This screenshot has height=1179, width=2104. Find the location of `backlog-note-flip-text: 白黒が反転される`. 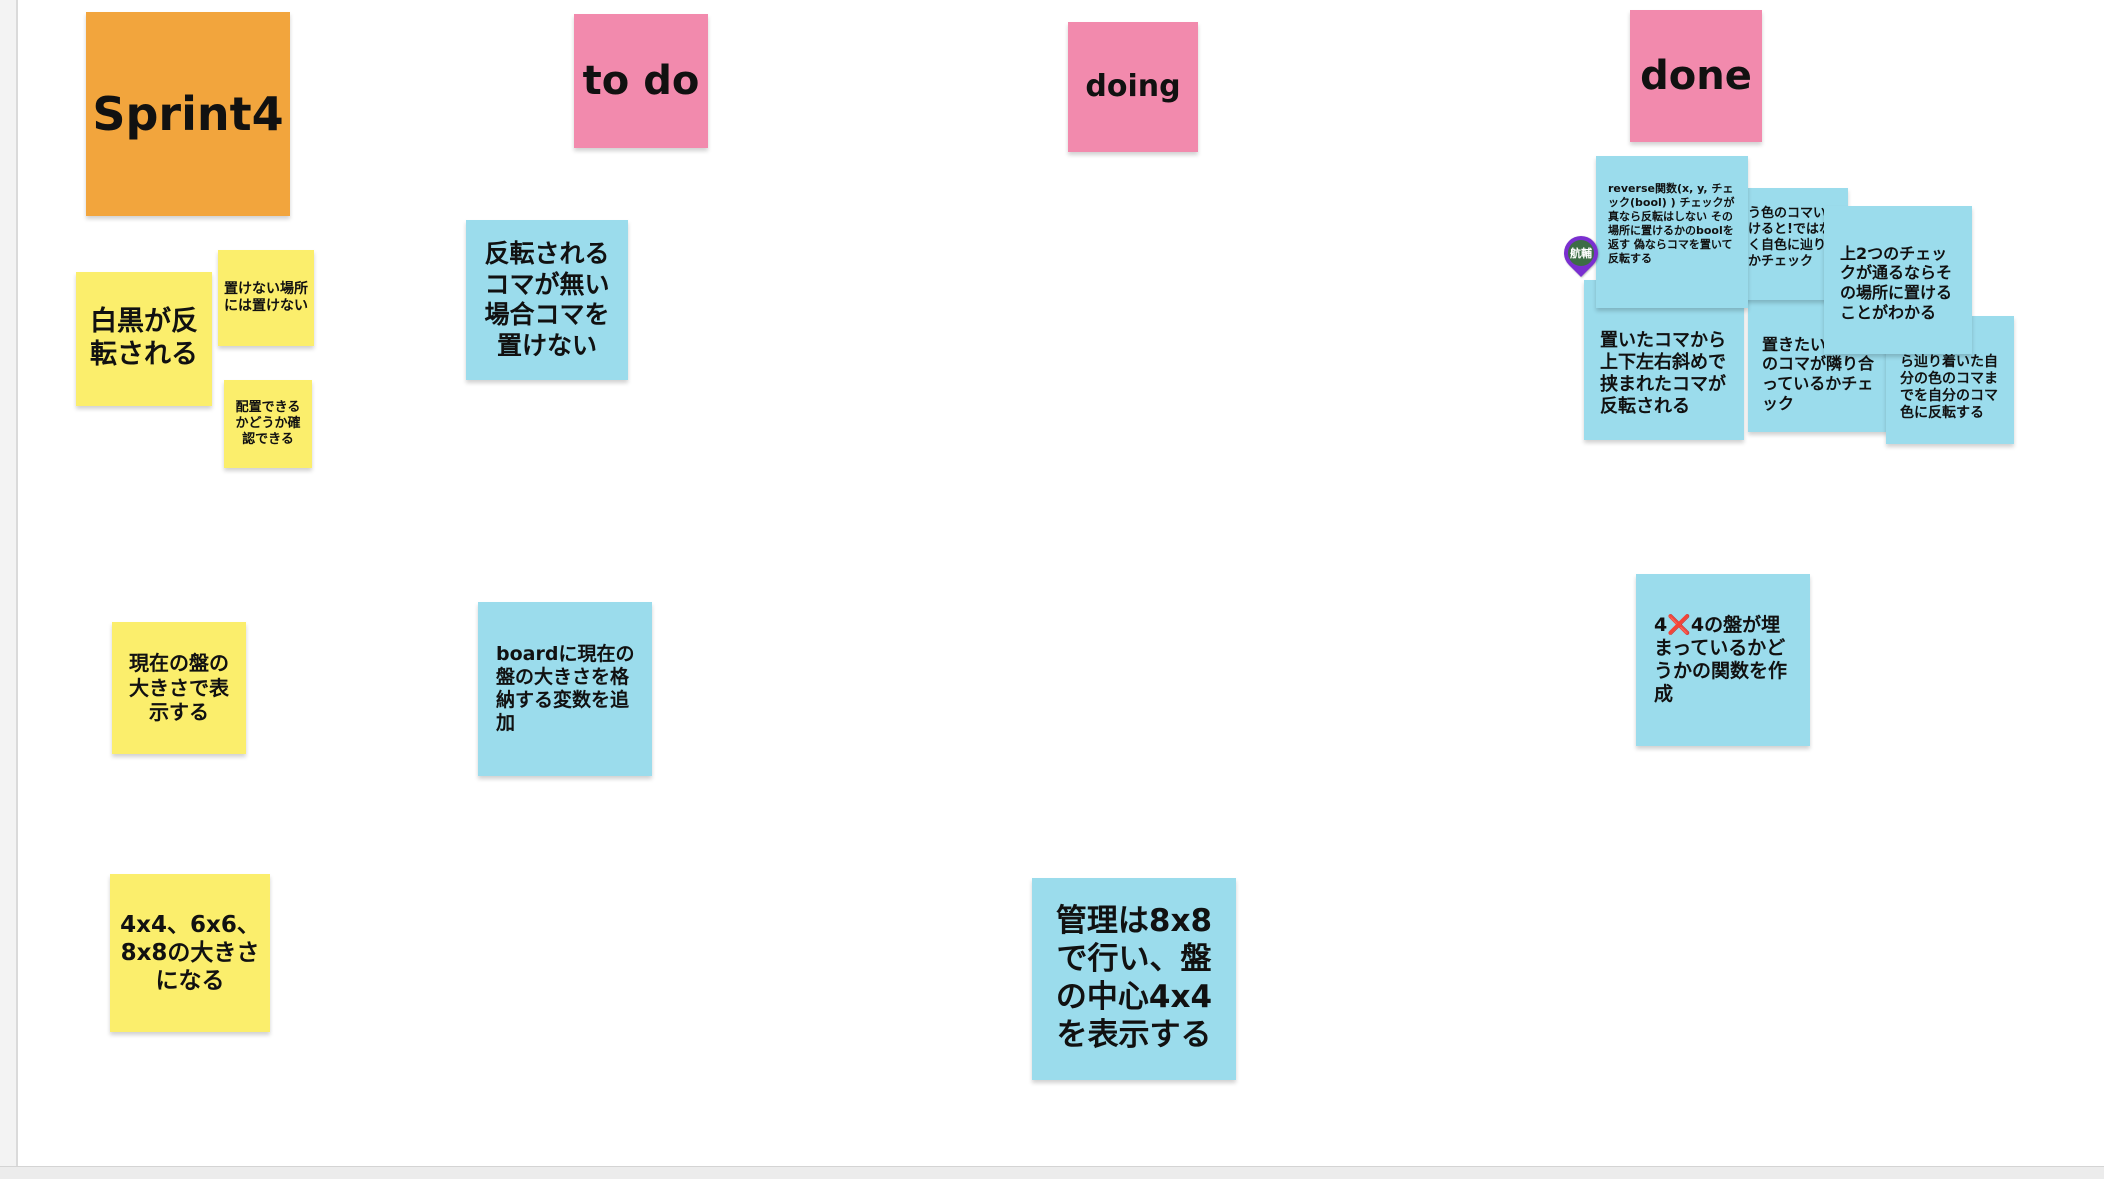

backlog-note-flip-text: 白黒が反転される is located at coordinates (144, 338).